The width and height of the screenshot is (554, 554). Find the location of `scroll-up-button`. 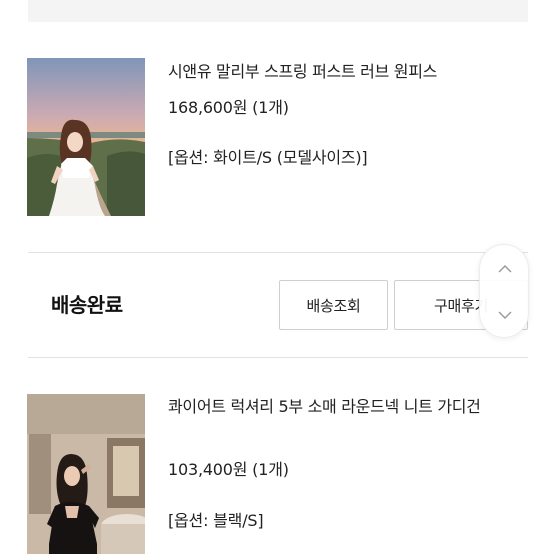

scroll-up-button is located at coordinates (505, 268).